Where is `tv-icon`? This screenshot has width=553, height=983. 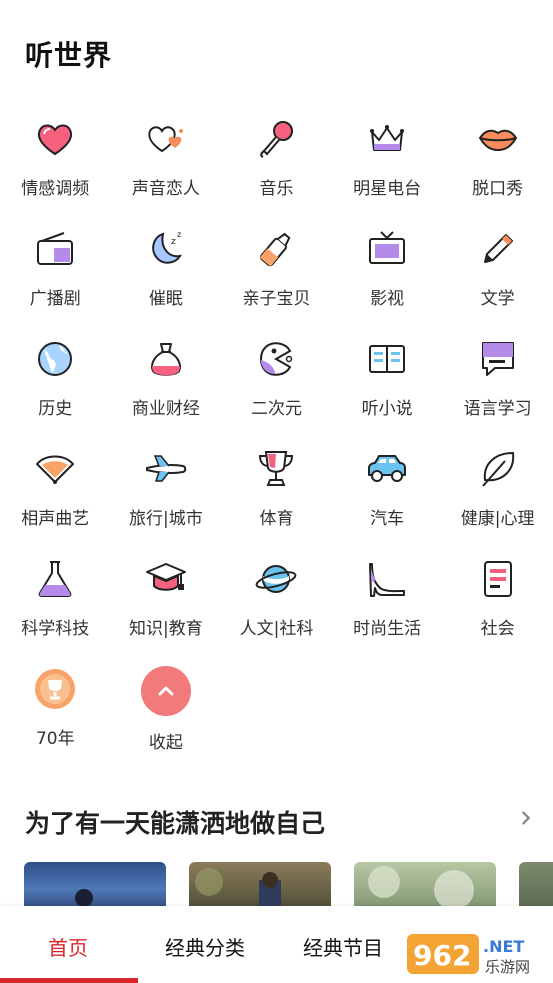
tv-icon is located at coordinates (387, 249).